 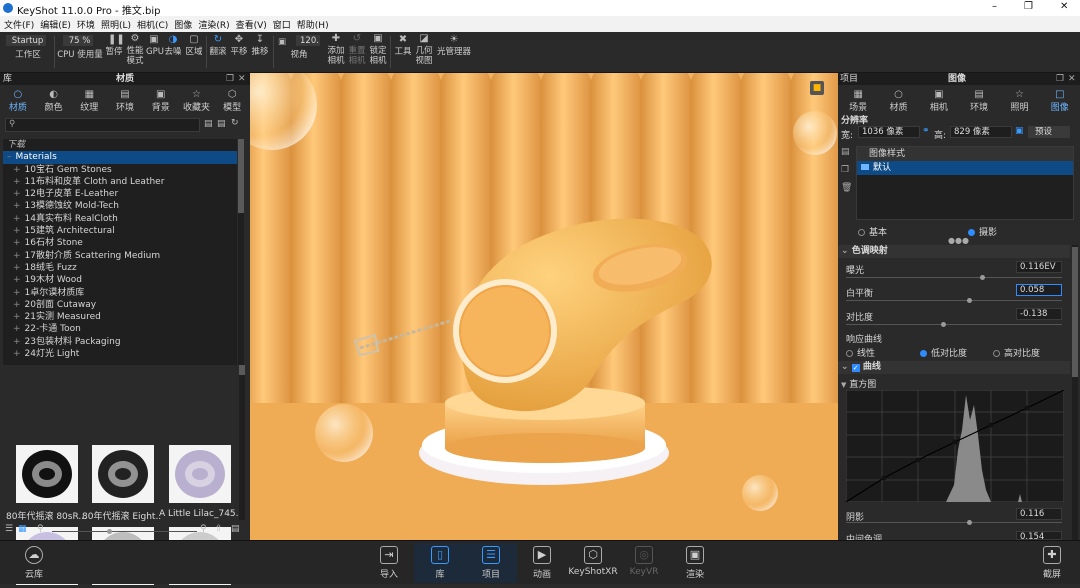 I want to click on tree-item: +20剖面 Cutaway, so click(x=120, y=305).